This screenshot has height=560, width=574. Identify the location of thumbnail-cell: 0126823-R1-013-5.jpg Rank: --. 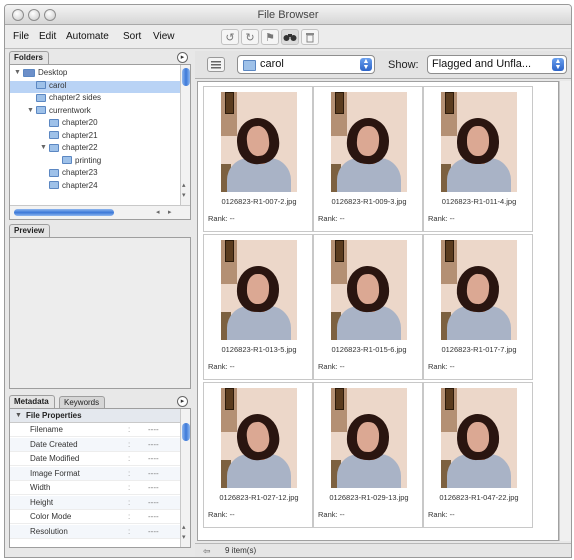
(258, 307).